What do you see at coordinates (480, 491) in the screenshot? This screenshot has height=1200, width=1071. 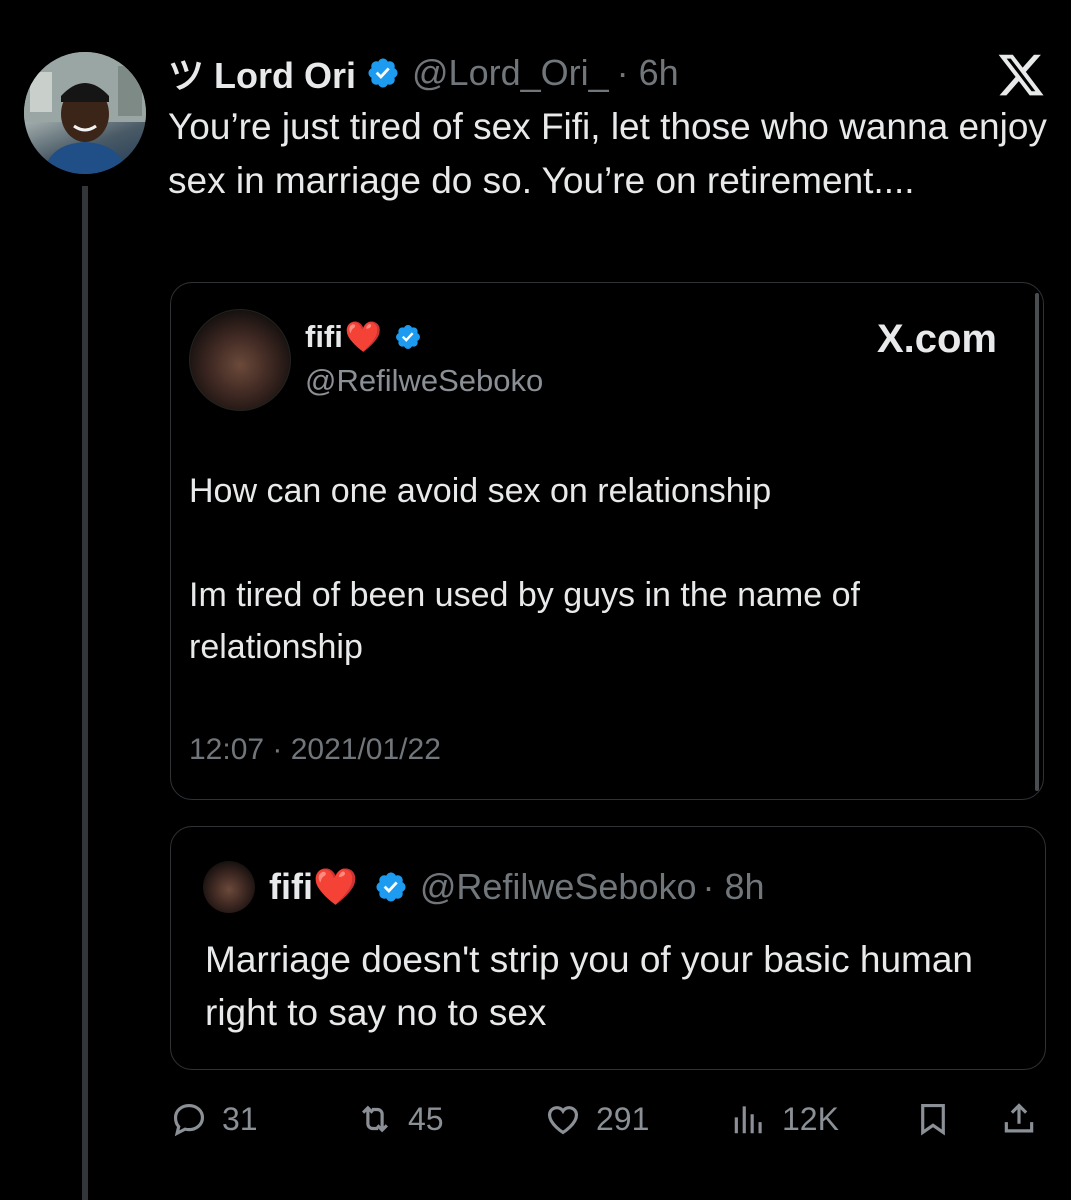 I see `embedded-paragraph: How can one avoid sex on relationship` at bounding box center [480, 491].